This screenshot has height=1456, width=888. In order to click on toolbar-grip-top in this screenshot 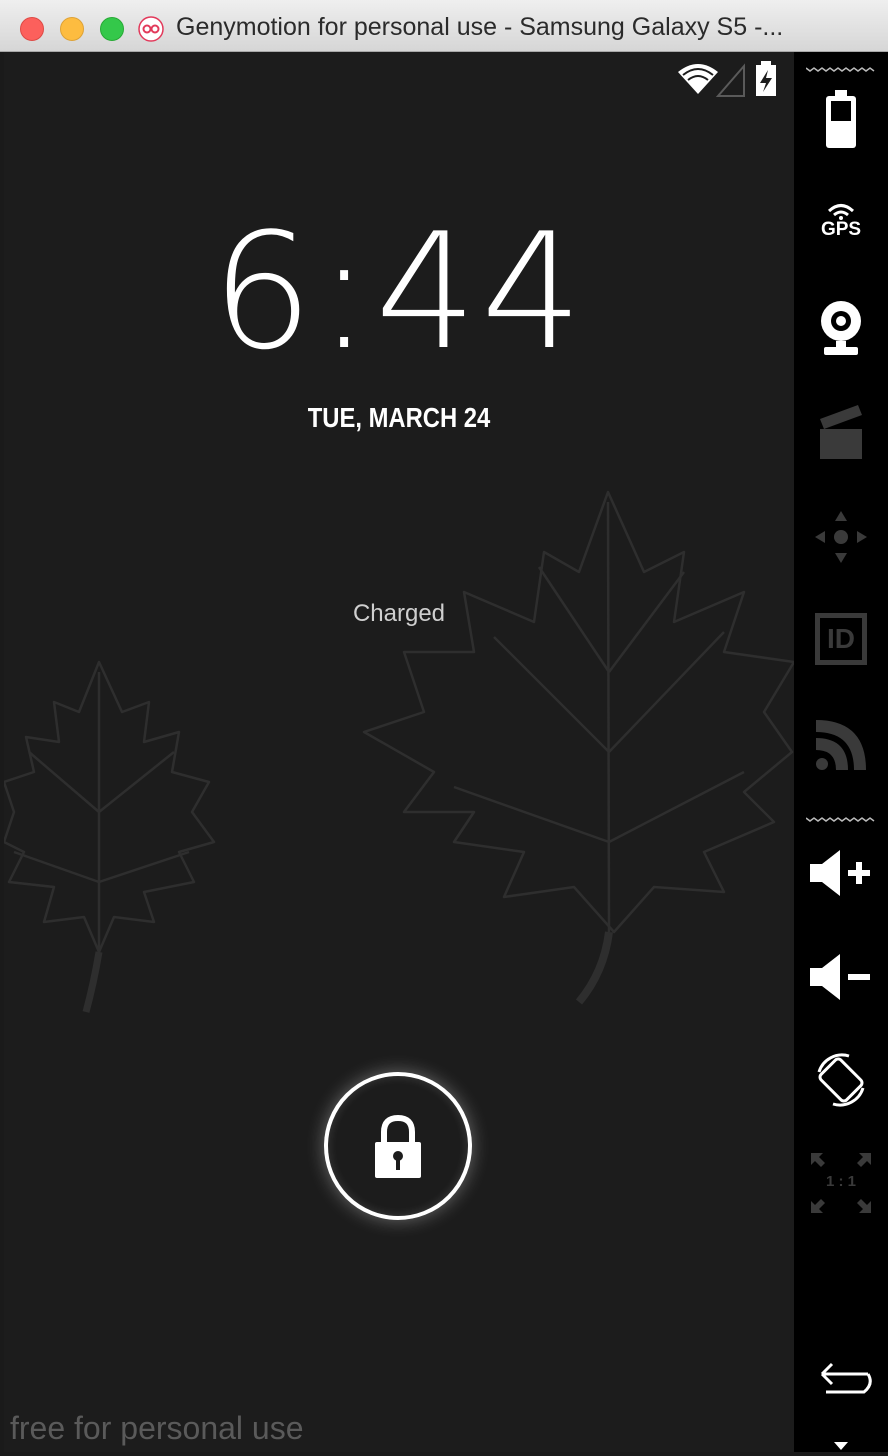, I will do `click(841, 69)`.